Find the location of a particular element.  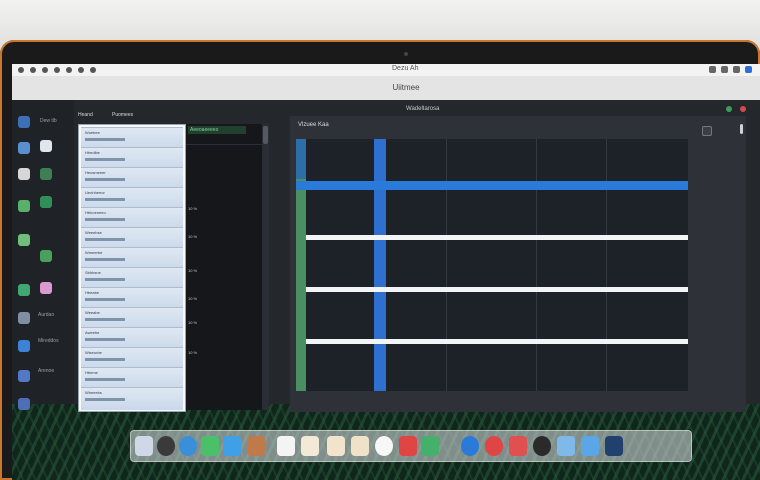

facetime-icon is located at coordinates (310, 446).